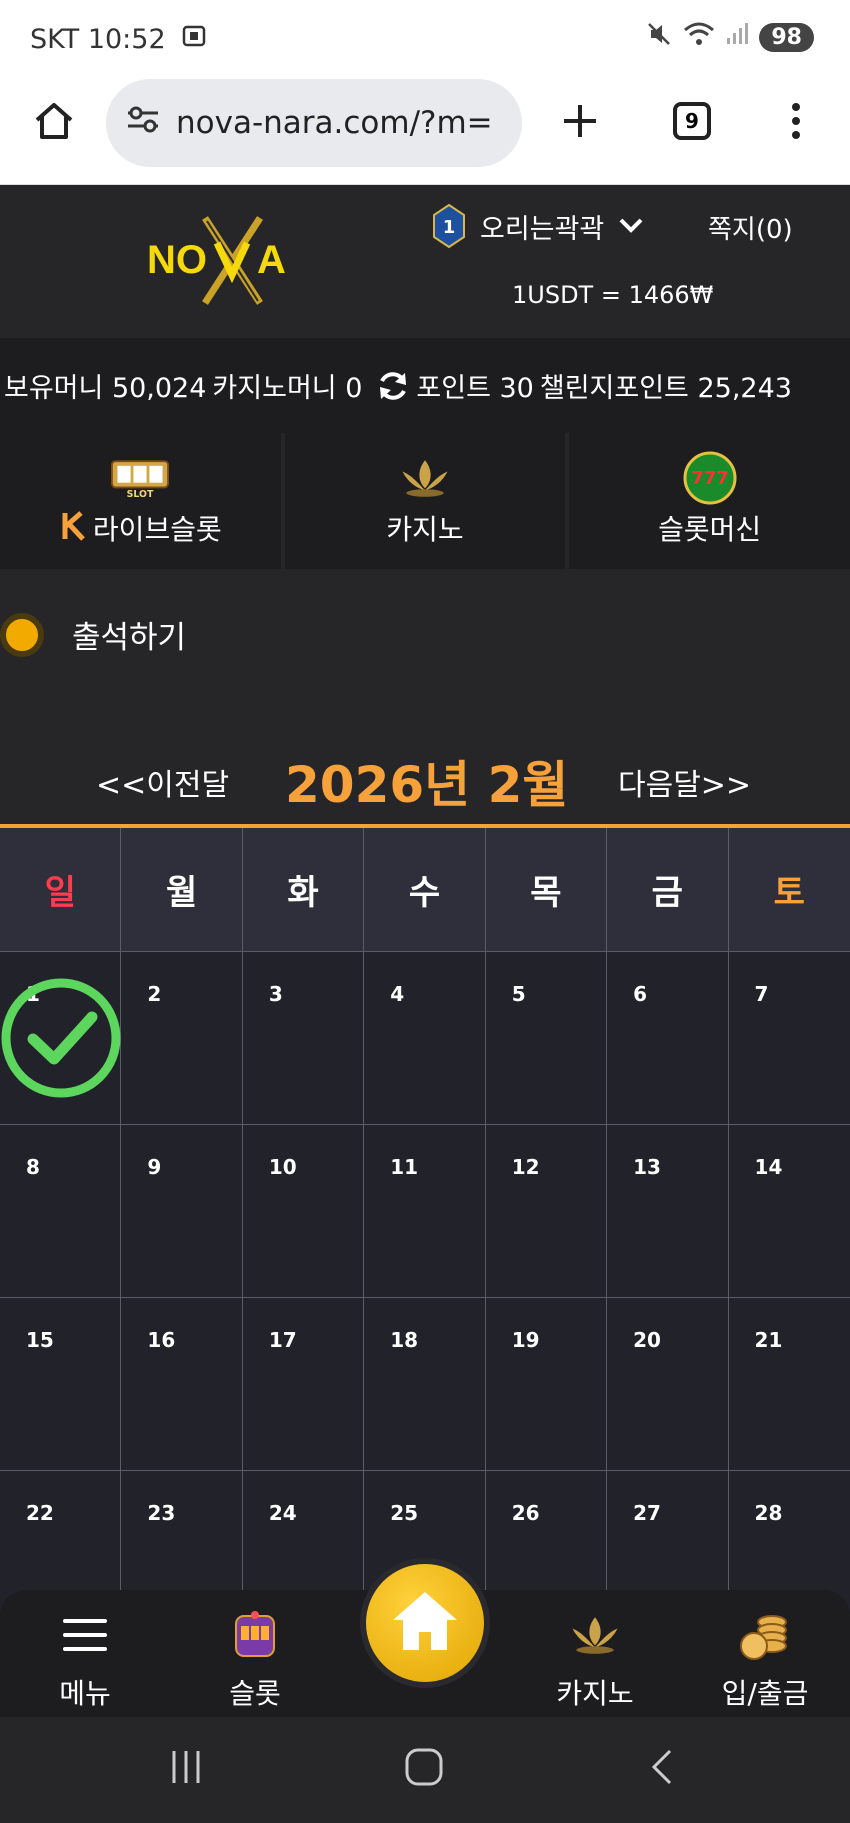 The height and width of the screenshot is (1823, 850). I want to click on hamburger-icon, so click(85, 1635).